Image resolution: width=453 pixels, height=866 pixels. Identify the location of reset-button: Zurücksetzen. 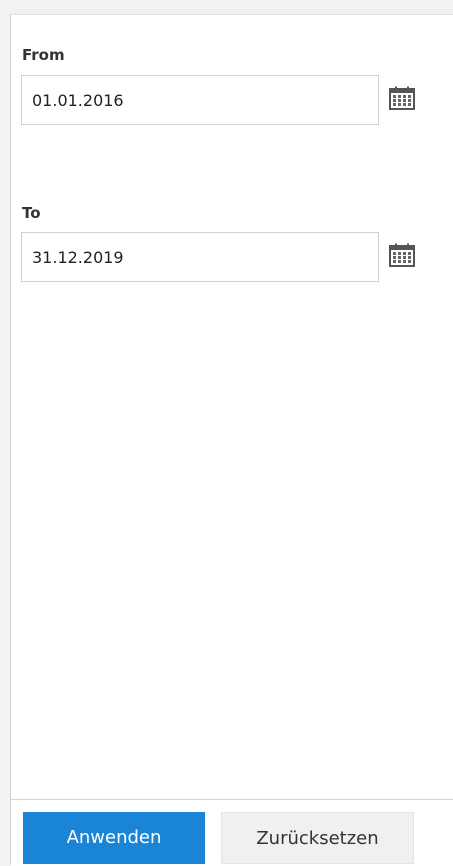
(317, 838).